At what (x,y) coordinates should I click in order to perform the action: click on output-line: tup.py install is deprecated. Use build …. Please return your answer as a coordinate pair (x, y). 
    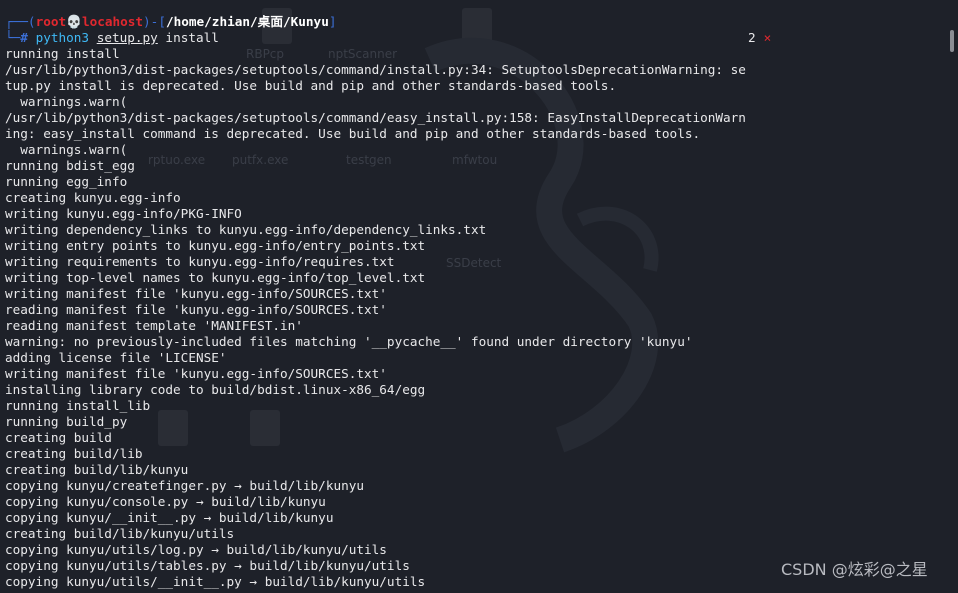
    Looking at the image, I should click on (311, 85).